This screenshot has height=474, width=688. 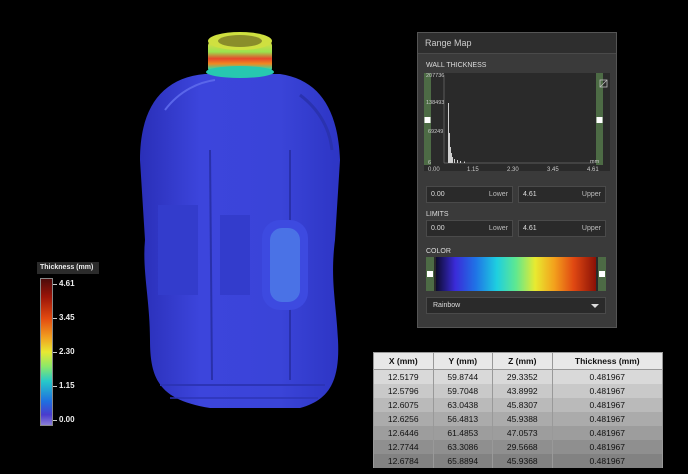 What do you see at coordinates (437, 214) in the screenshot?
I see `limits-label: LIMITS` at bounding box center [437, 214].